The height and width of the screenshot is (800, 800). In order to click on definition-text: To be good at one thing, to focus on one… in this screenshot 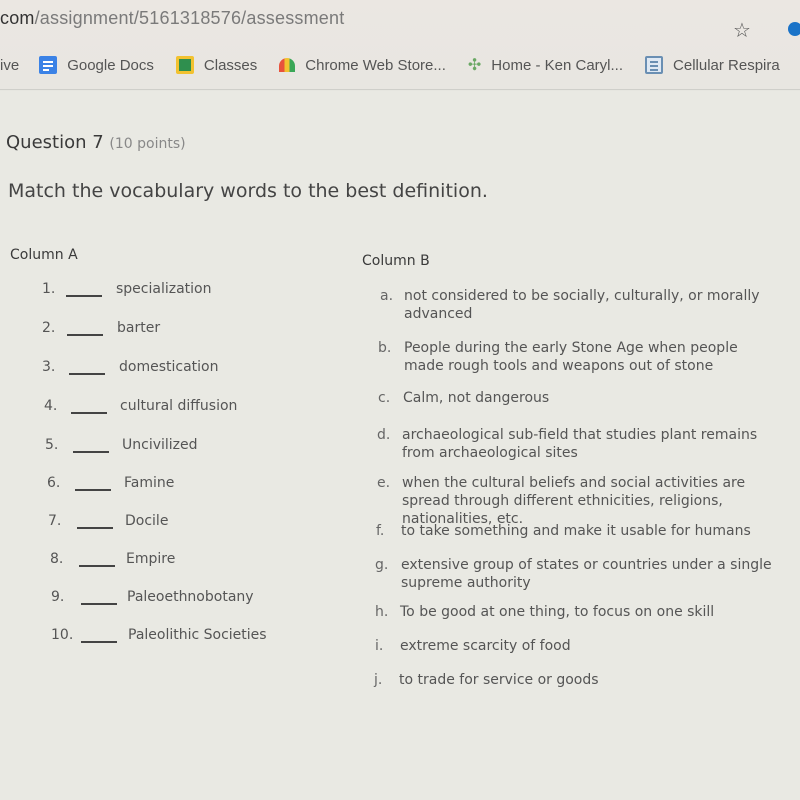, I will do `click(557, 612)`.